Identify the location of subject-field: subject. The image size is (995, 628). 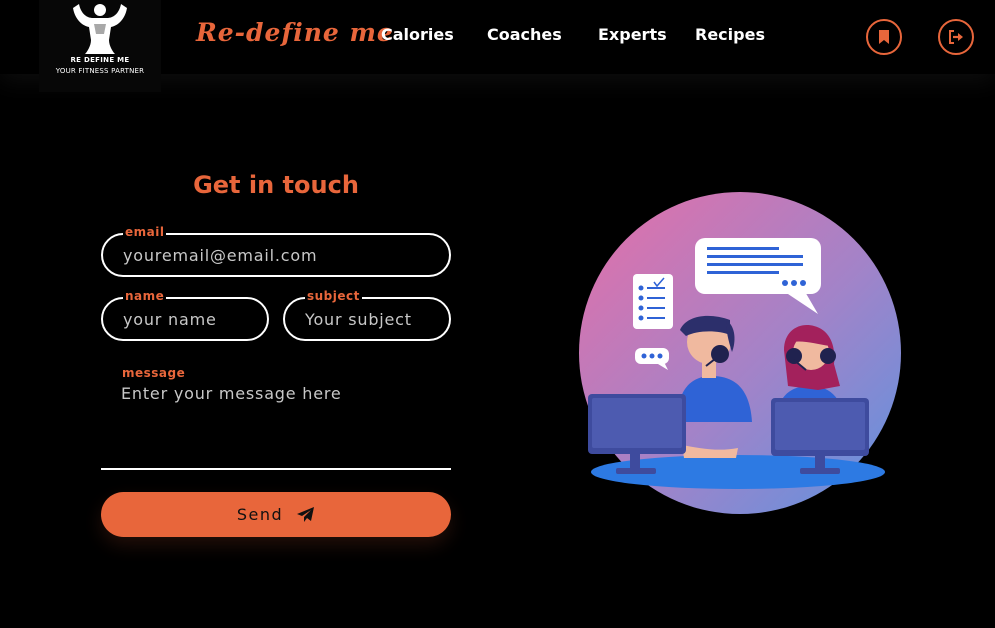
(367, 315).